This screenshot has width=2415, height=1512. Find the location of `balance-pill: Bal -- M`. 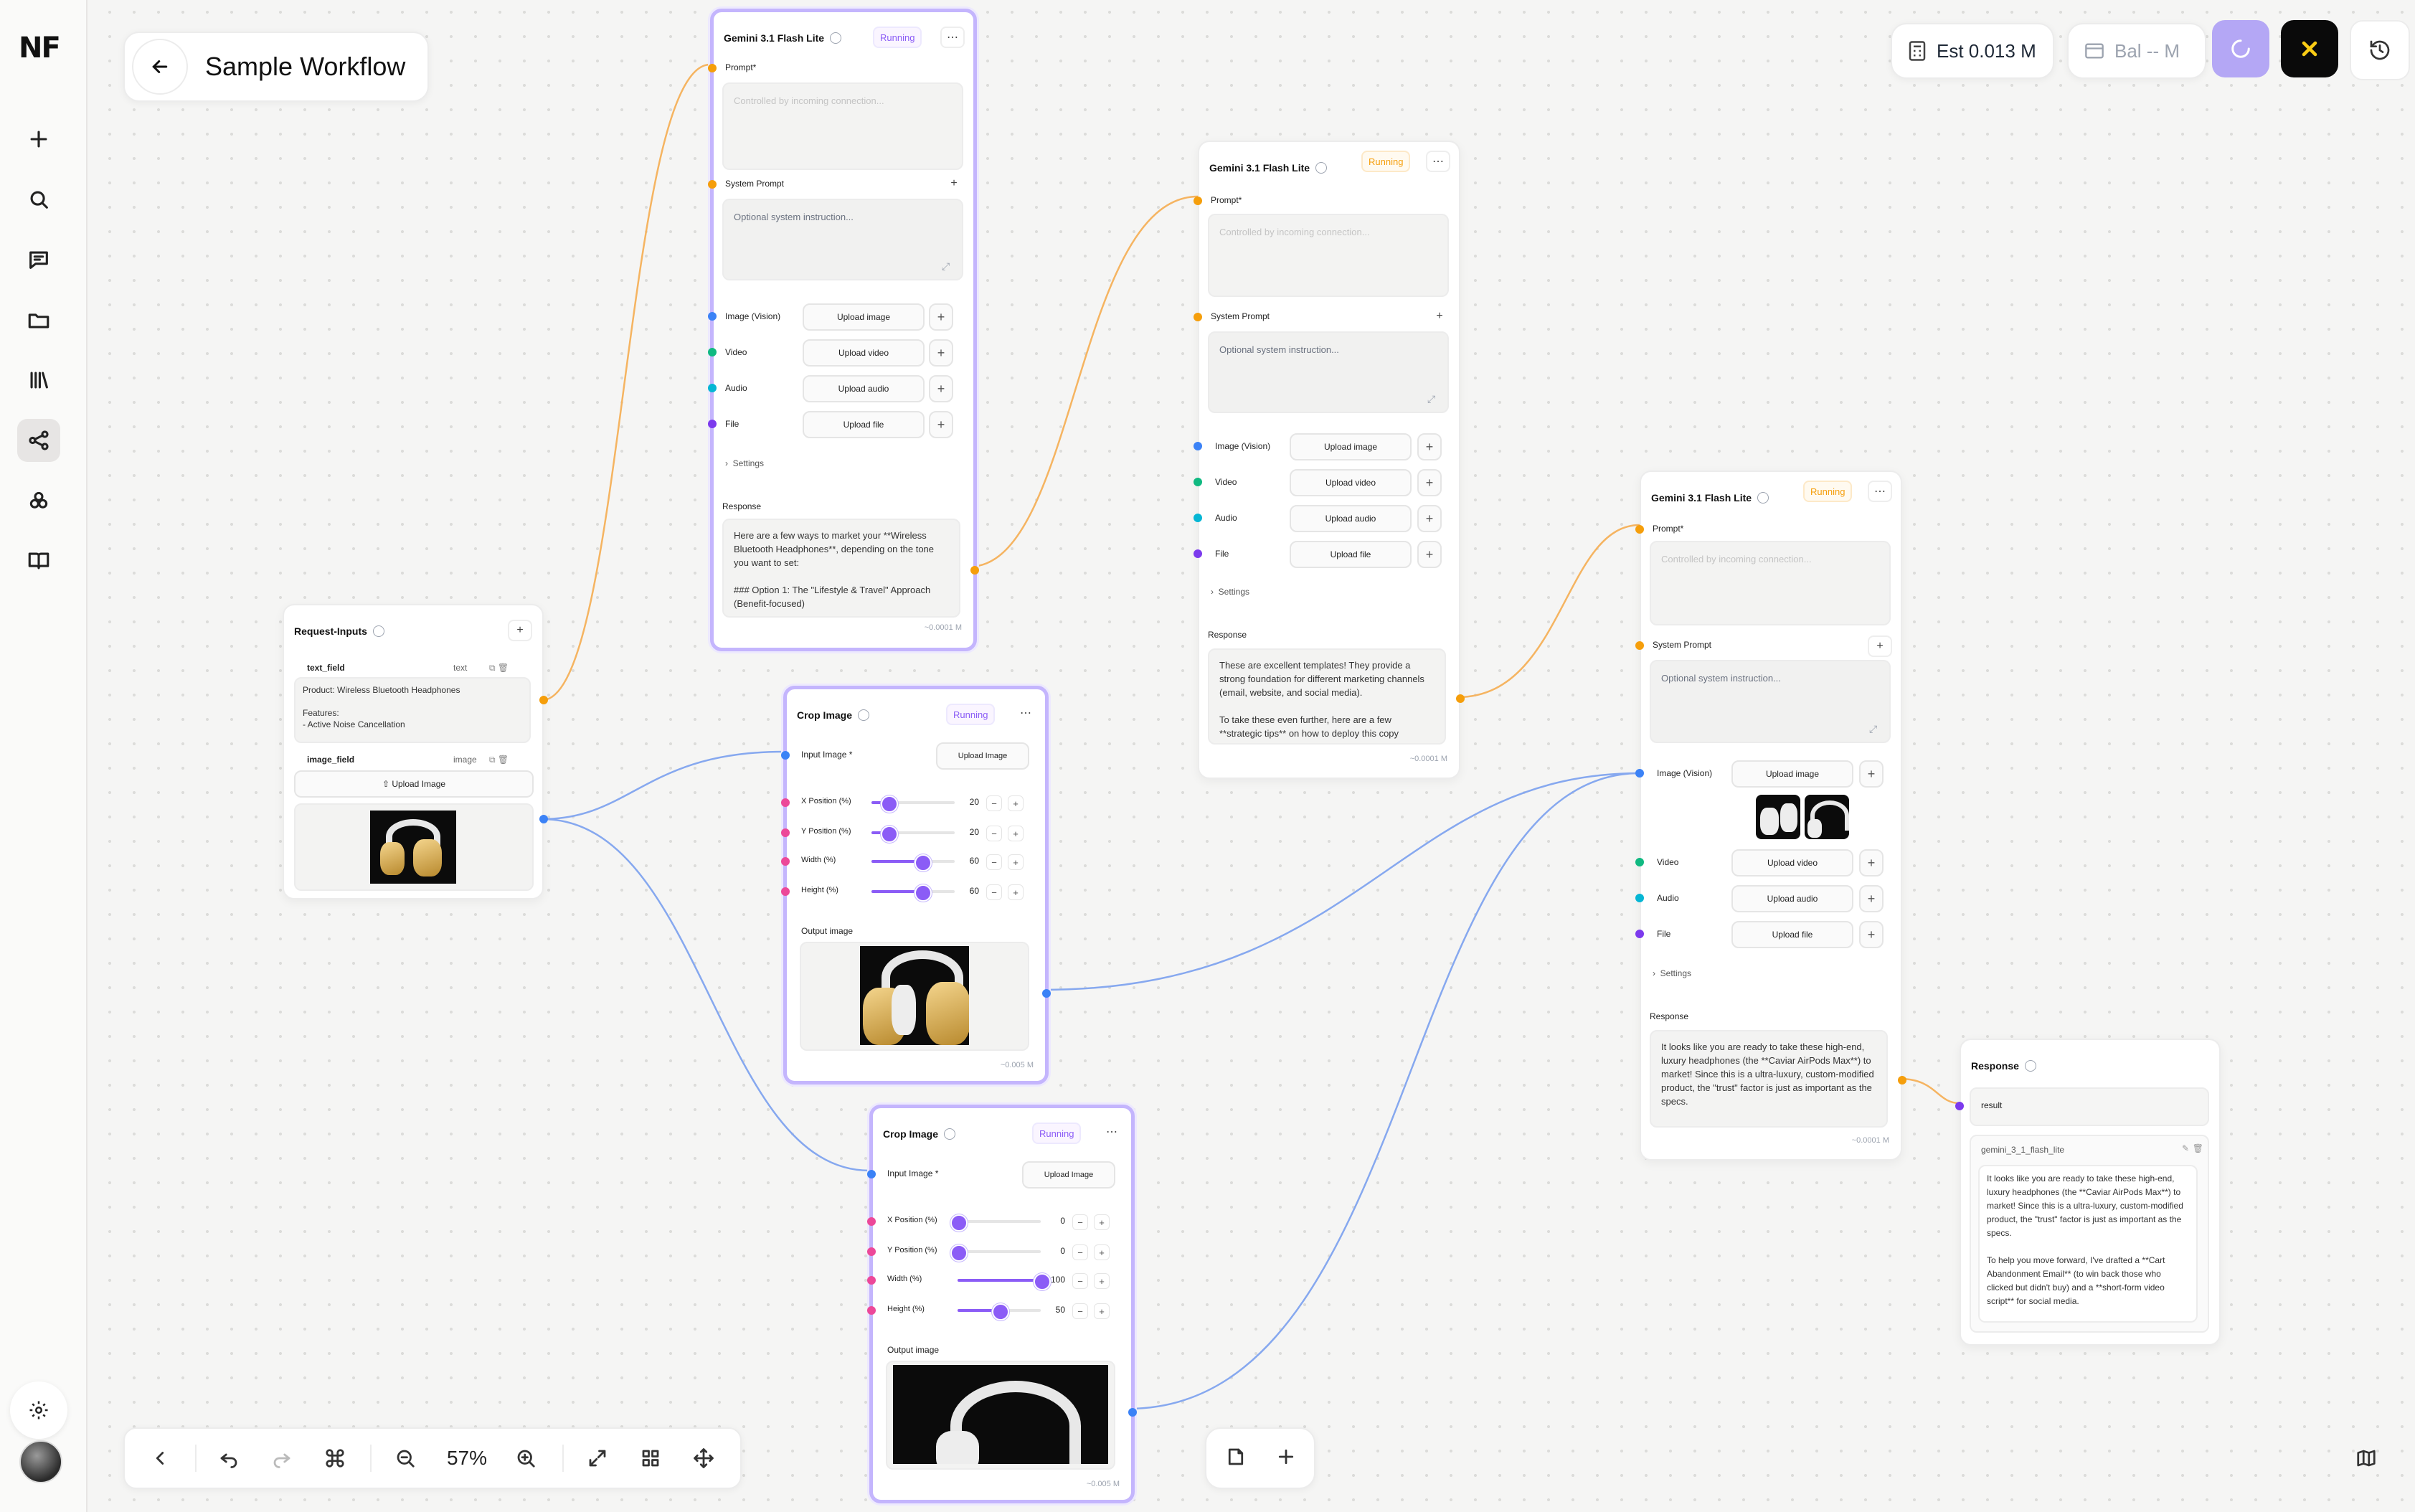

balance-pill: Bal -- M is located at coordinates (2136, 51).